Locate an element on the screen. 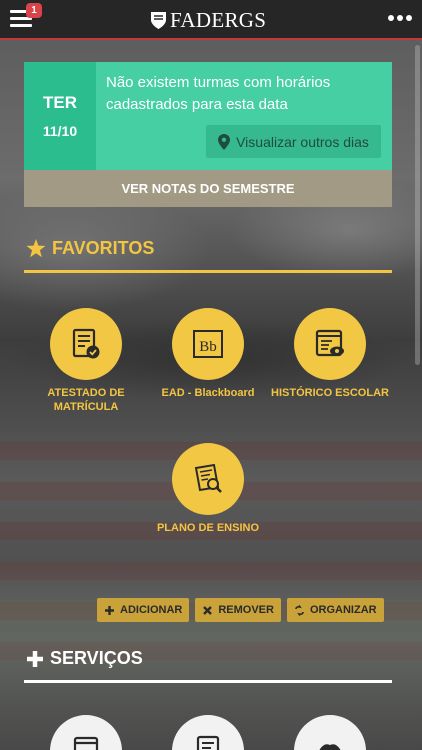 This screenshot has height=750, width=422. favorite-label: ATESTADO DE MATRÍCULA is located at coordinates (86, 400).